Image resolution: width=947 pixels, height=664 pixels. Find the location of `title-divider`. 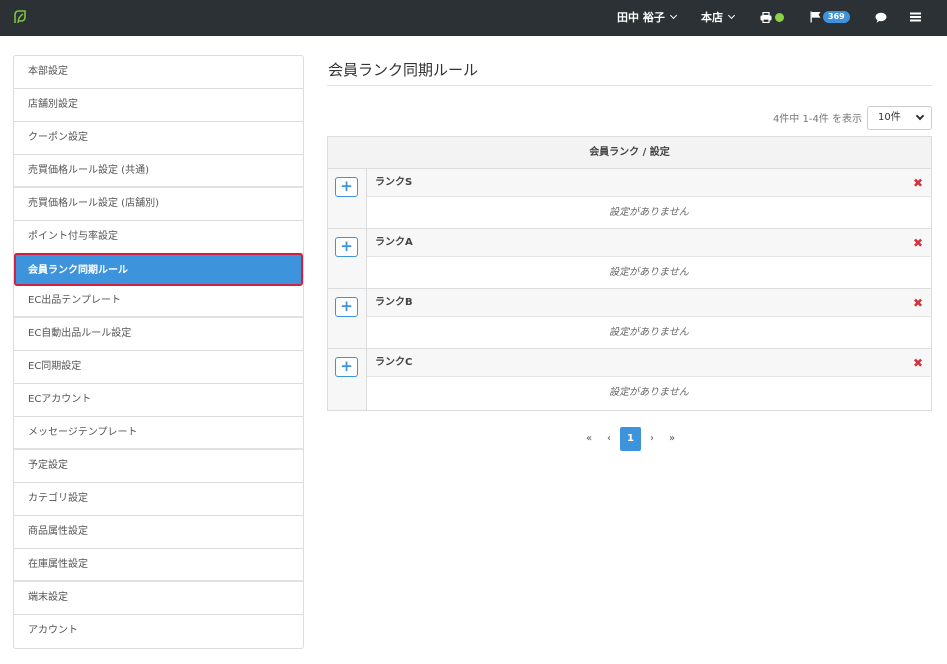

title-divider is located at coordinates (629, 85).